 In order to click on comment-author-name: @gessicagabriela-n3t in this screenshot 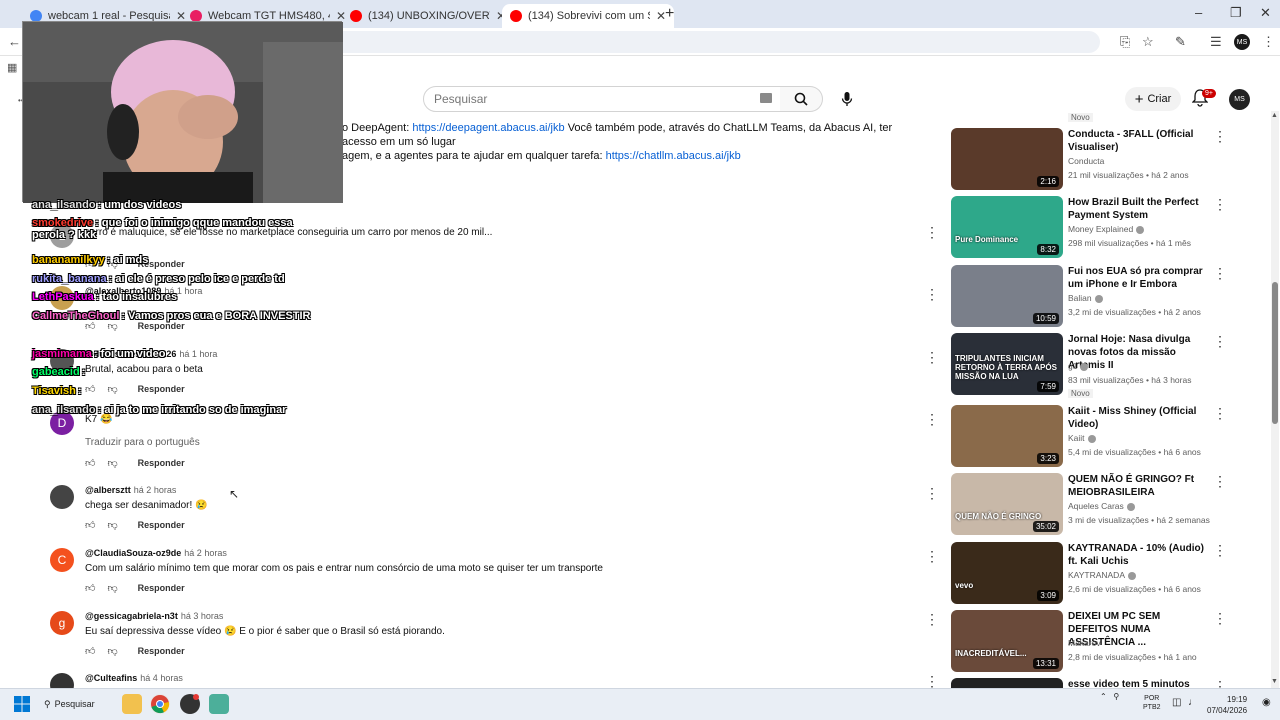, I will do `click(131, 616)`.